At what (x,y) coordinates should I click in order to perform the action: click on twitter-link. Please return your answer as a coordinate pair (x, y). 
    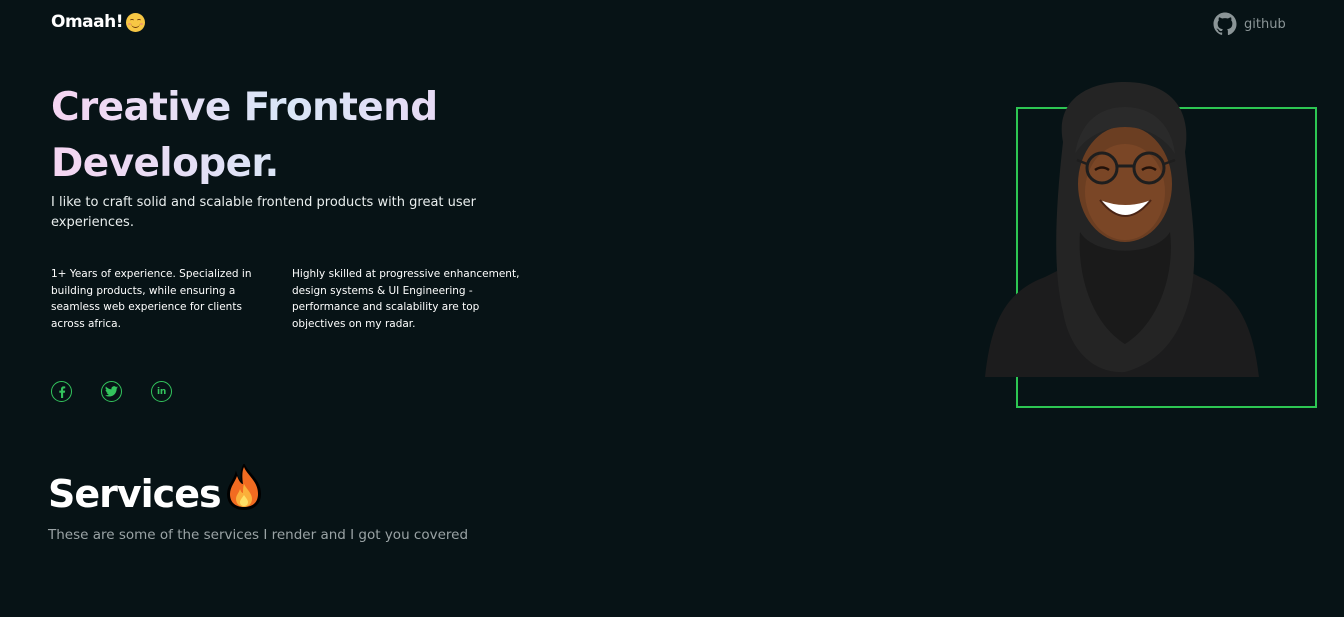
    Looking at the image, I should click on (111, 391).